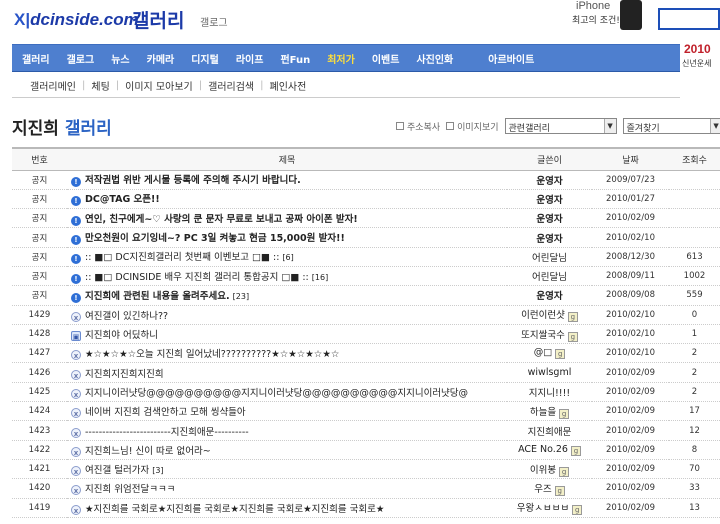  What do you see at coordinates (549, 334) in the screenshot?
I see `post-author: 또지쌀국수 g` at bounding box center [549, 334].